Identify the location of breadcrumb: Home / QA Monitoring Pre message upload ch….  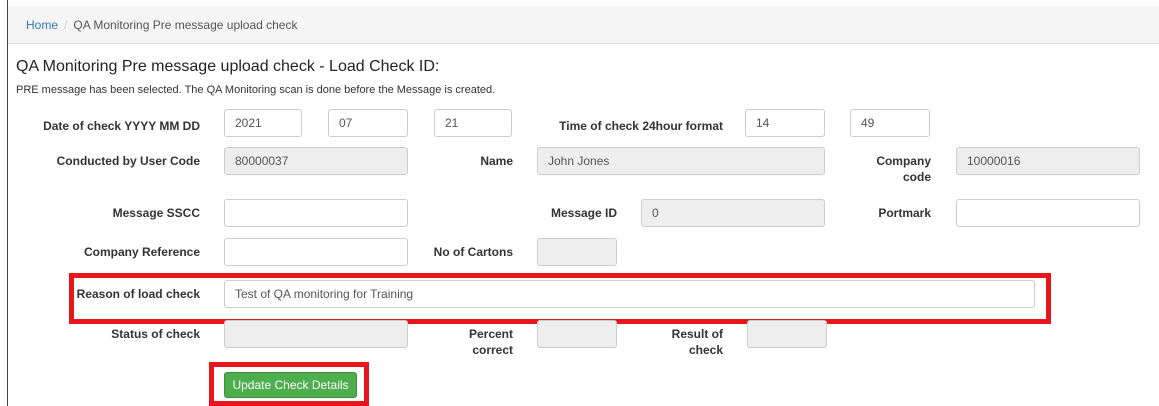
(583, 25).